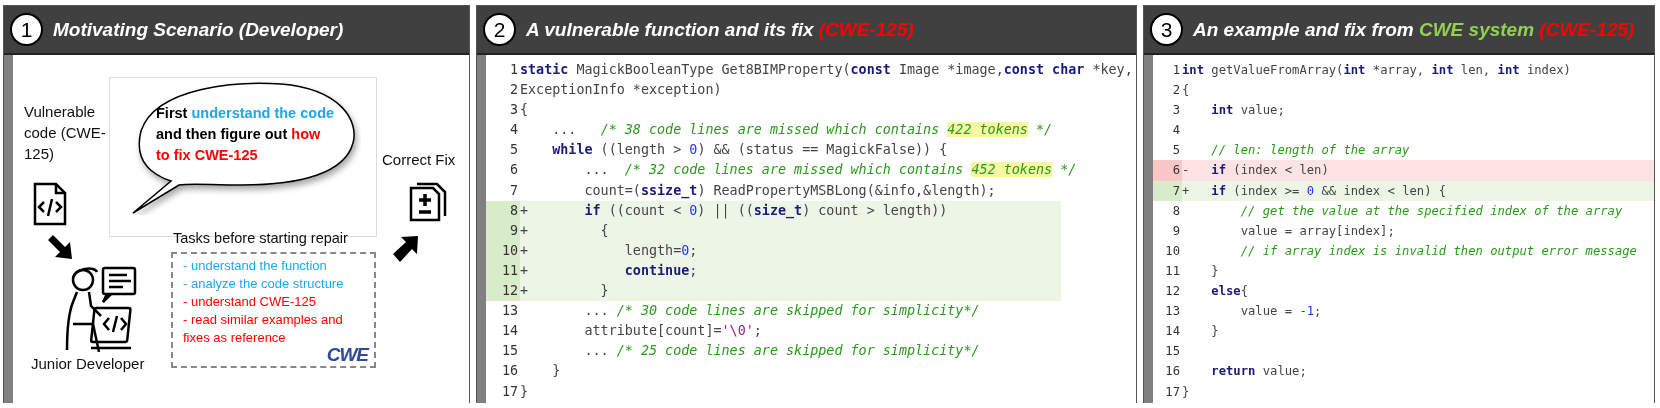 The height and width of the screenshot is (408, 1660). What do you see at coordinates (26, 29) in the screenshot?
I see `step-number: 1` at bounding box center [26, 29].